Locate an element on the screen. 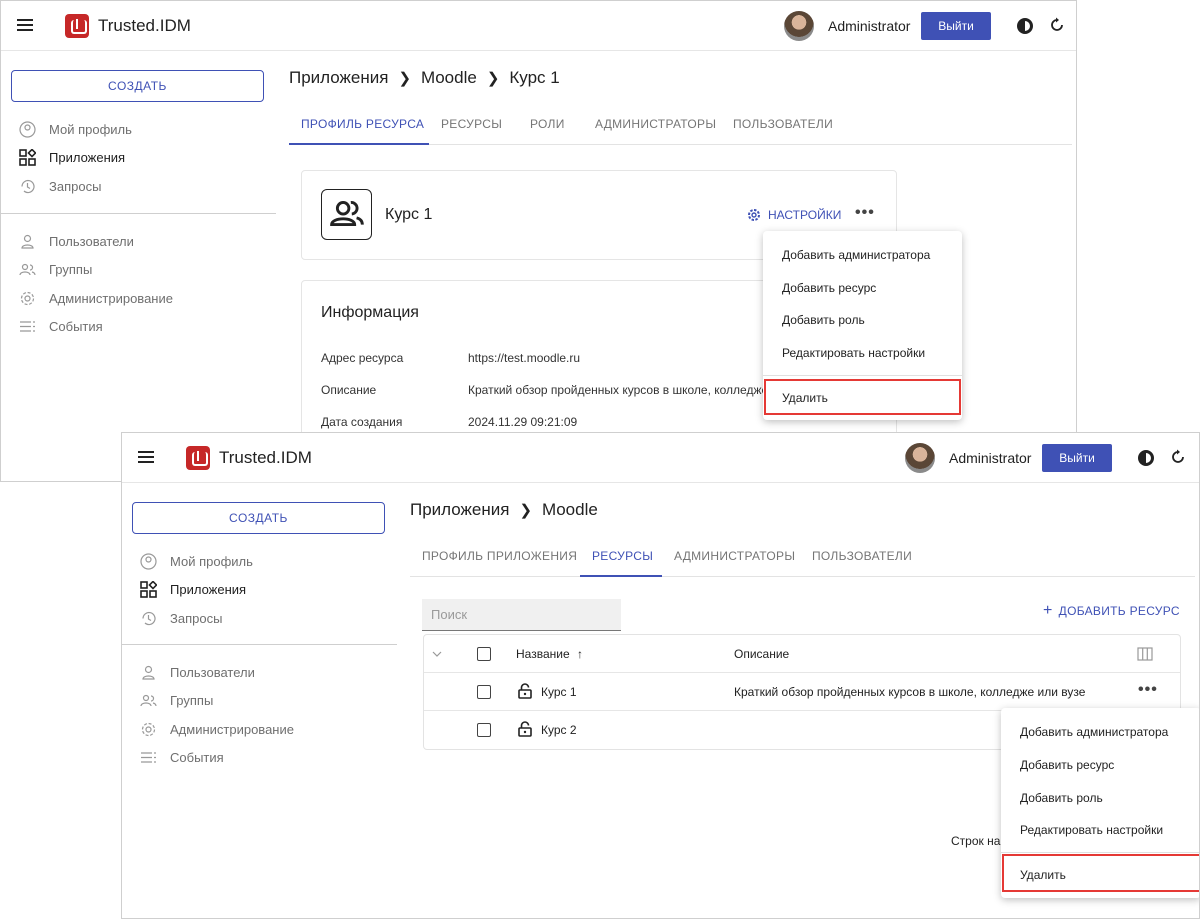  column-header-description: Описание is located at coordinates (761, 654).